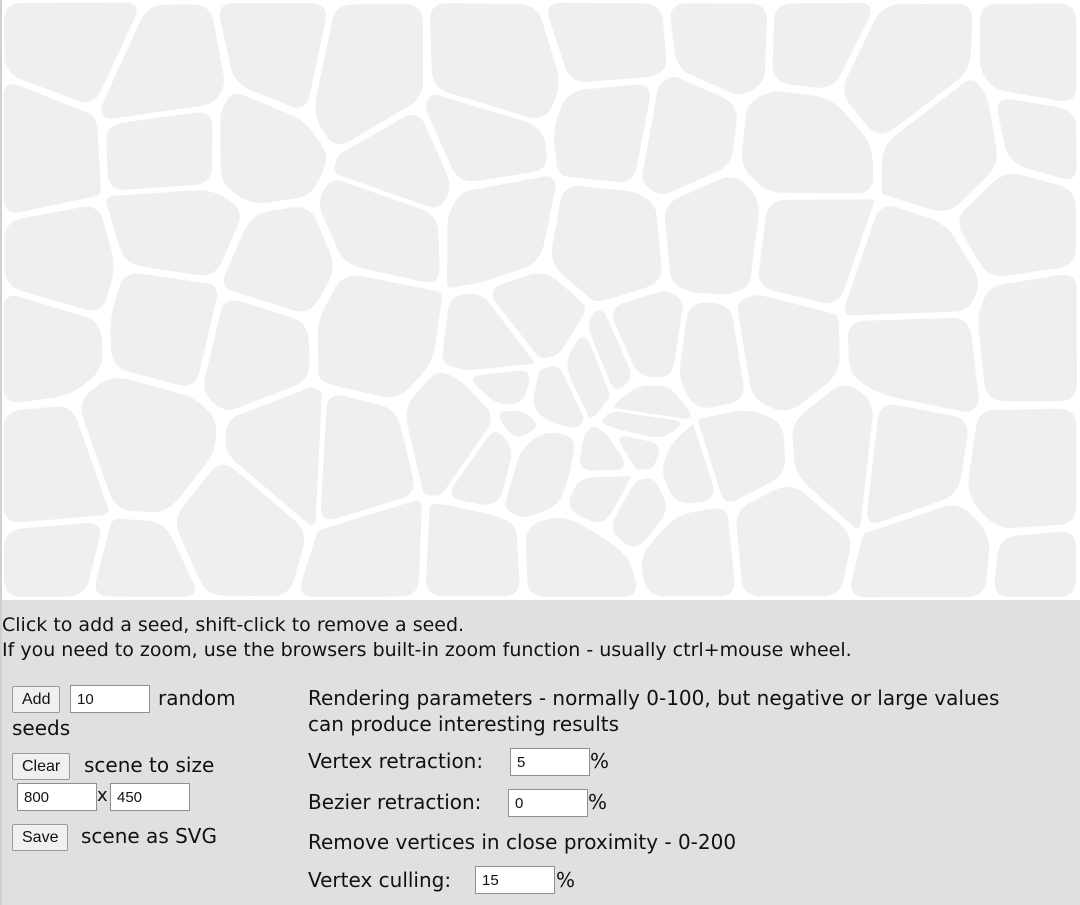 This screenshot has width=1080, height=905. Describe the element at coordinates (464, 724) in the screenshot. I see `rendering-heading-2: can produce interesting results` at that location.